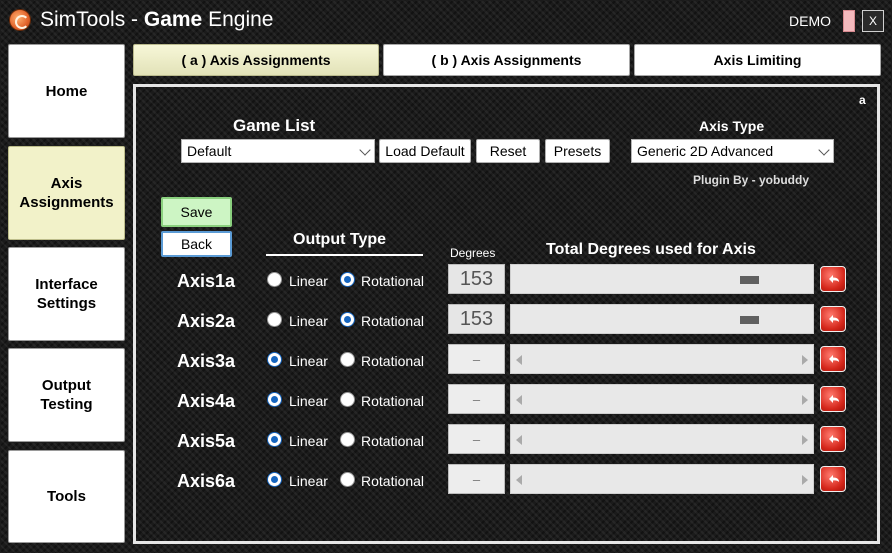 The width and height of the screenshot is (892, 553). What do you see at coordinates (206, 321) in the screenshot?
I see `axis-name: Axis2a` at bounding box center [206, 321].